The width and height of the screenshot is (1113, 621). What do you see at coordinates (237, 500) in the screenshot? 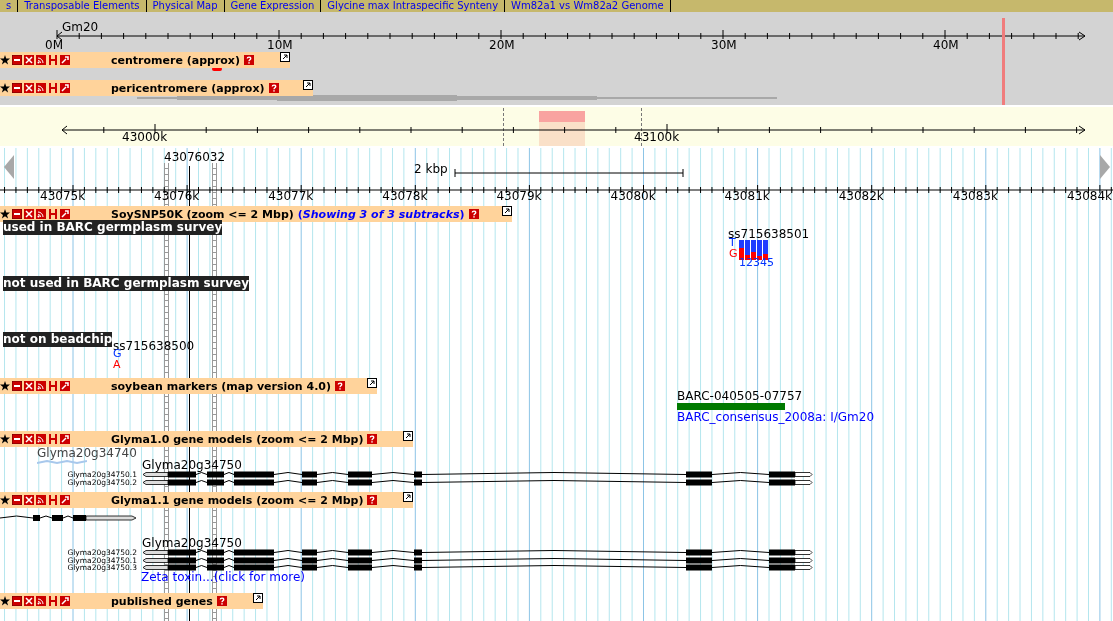
I see `track-title: Glyma1.1 gene models (zoom <= 2 Mbp)` at bounding box center [237, 500].